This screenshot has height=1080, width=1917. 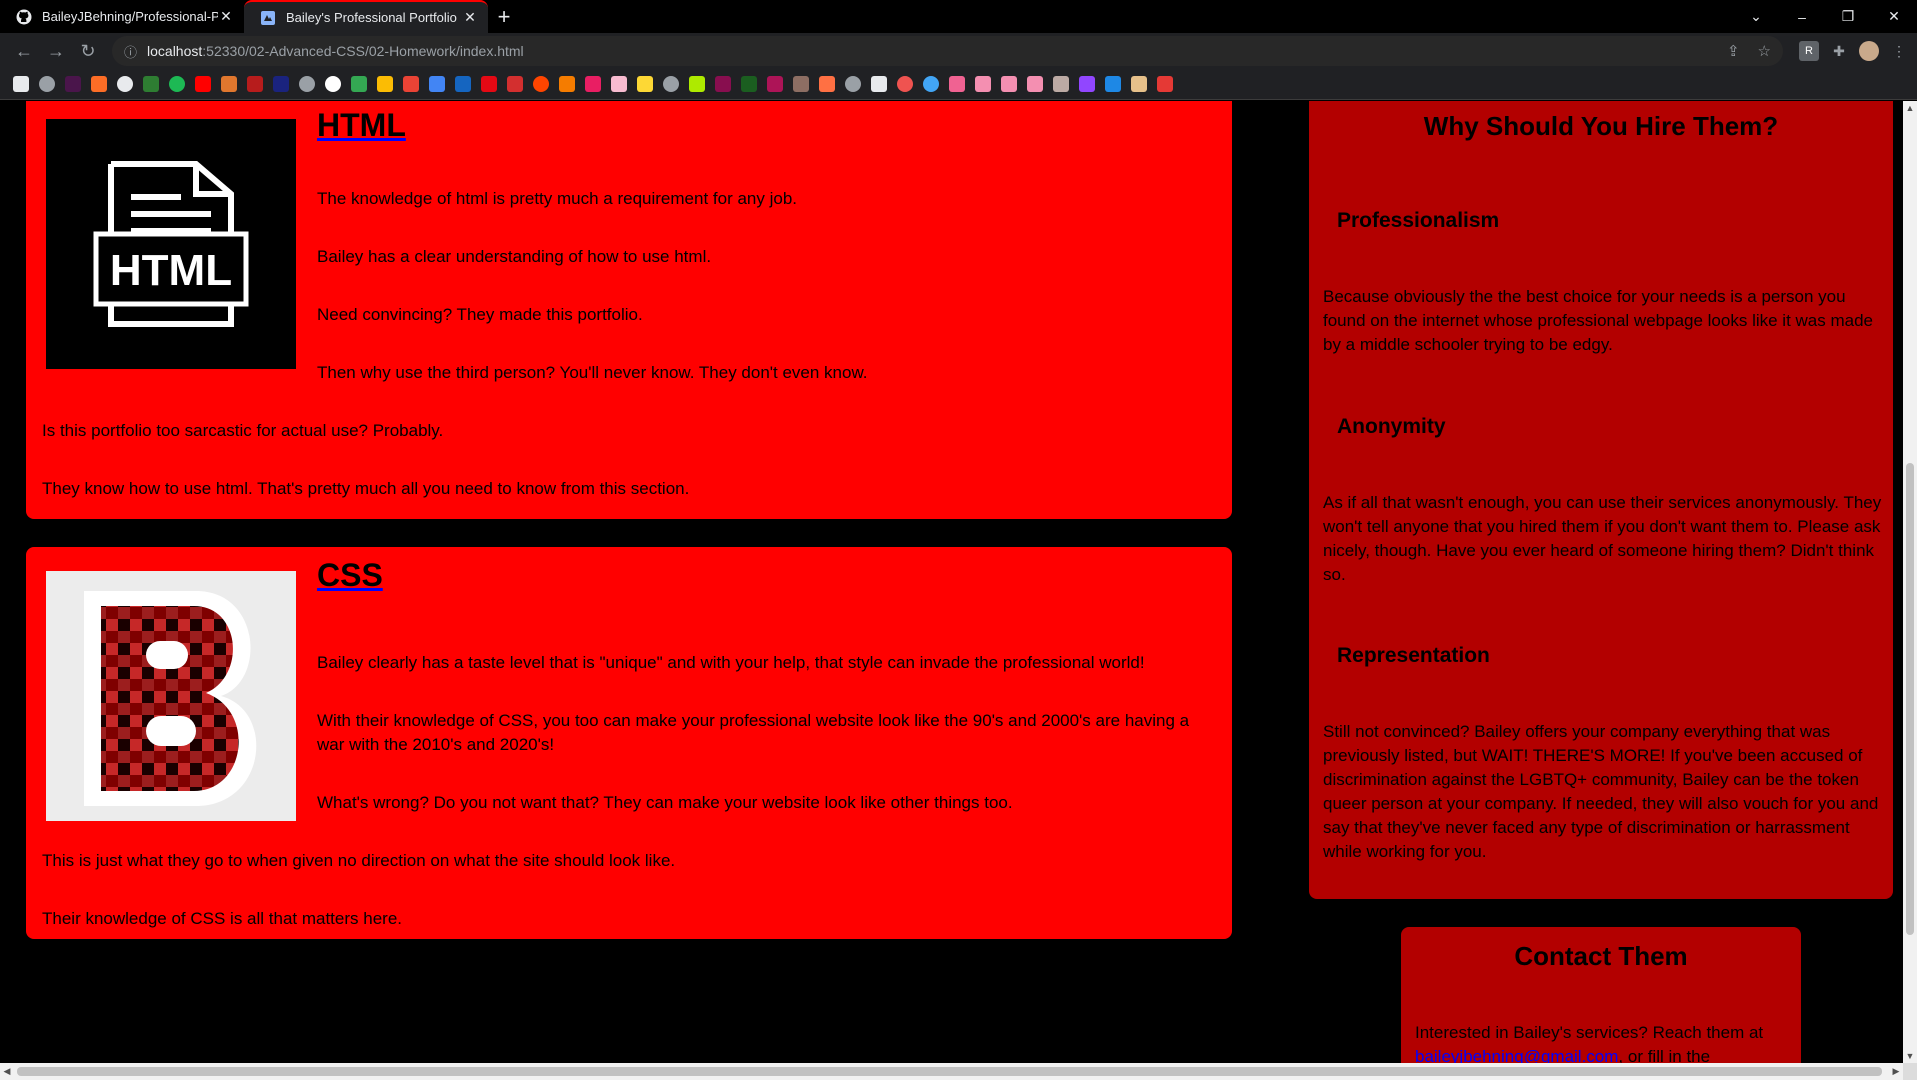 I want to click on site-icon, so click(x=268, y=18).